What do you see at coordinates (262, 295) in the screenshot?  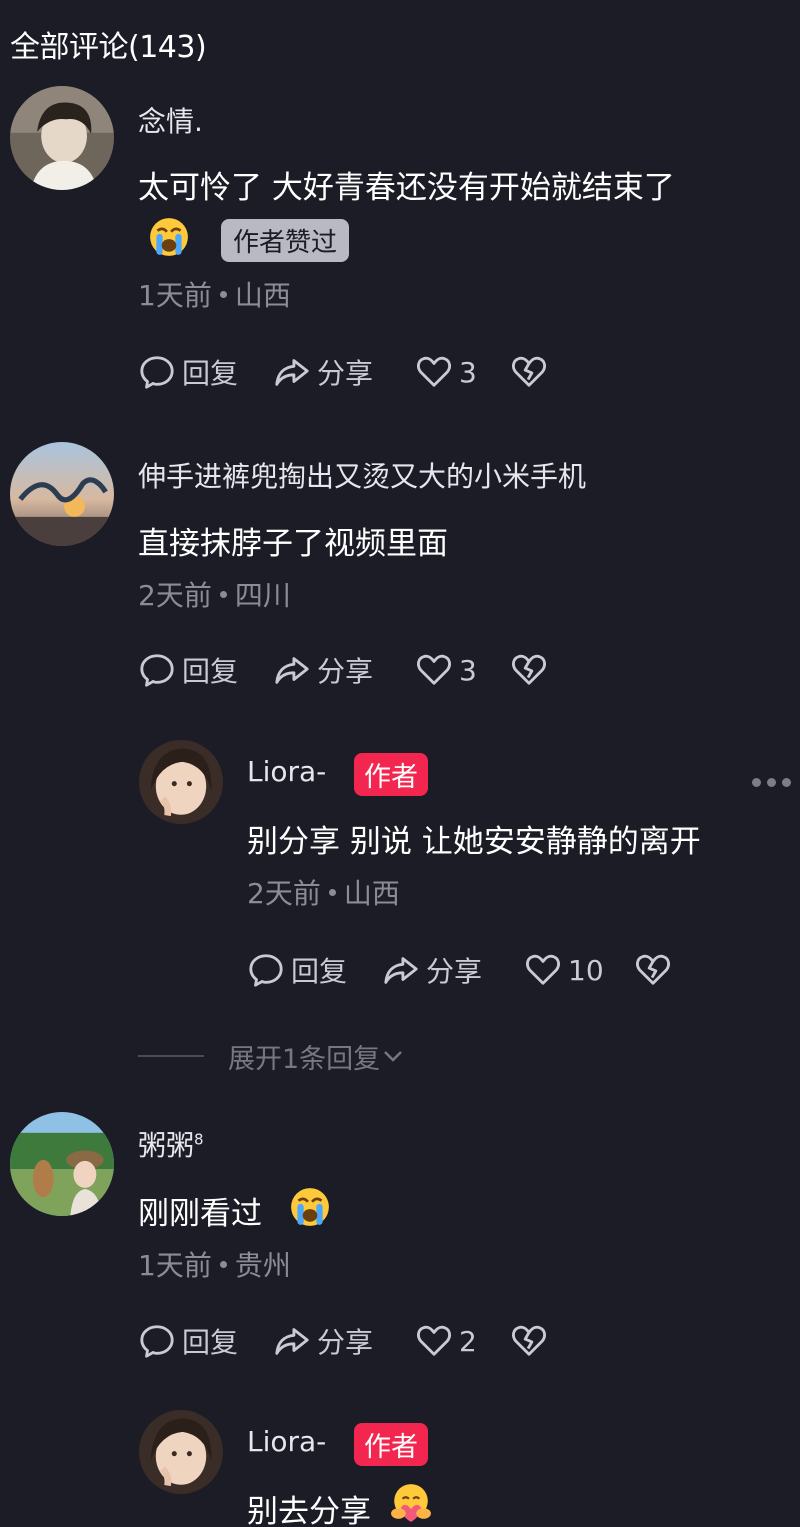 I see `comment-location: 山西` at bounding box center [262, 295].